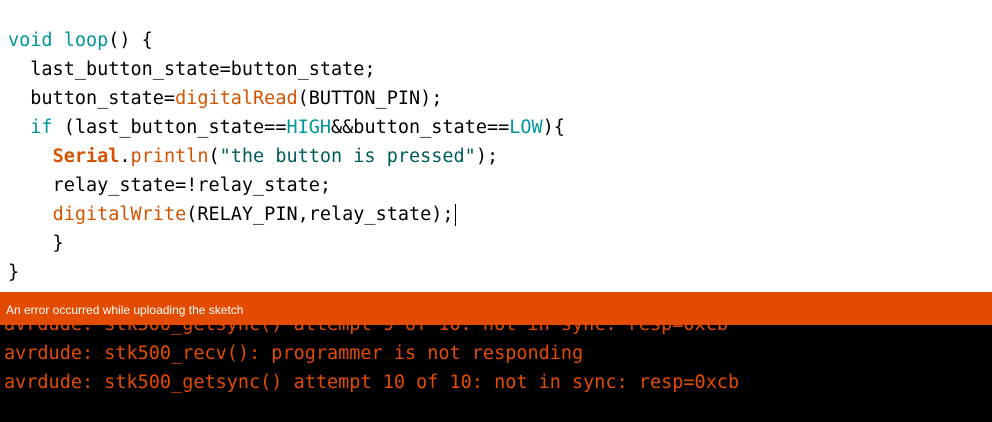  What do you see at coordinates (455, 215) in the screenshot?
I see `text-cursor` at bounding box center [455, 215].